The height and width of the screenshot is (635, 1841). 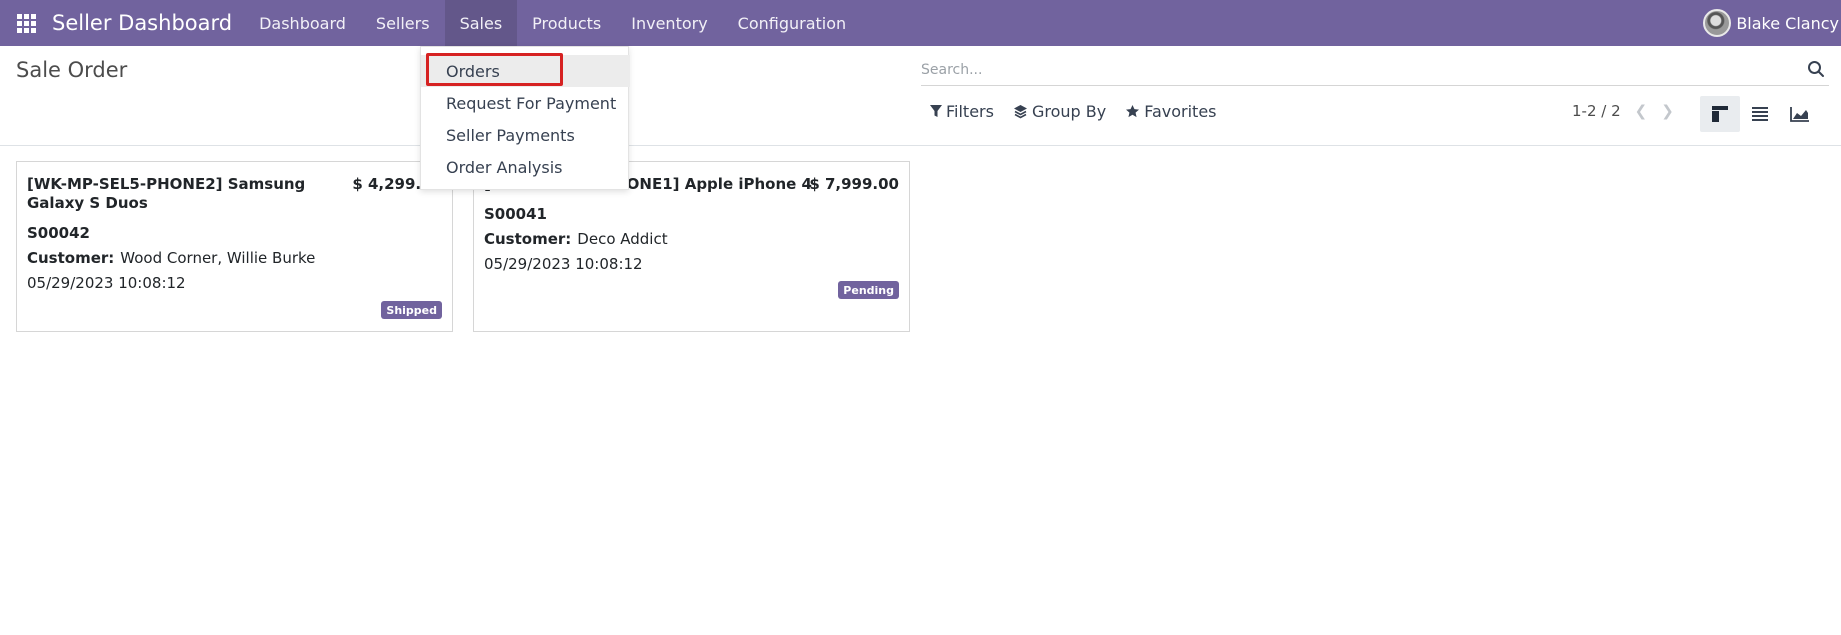 I want to click on filters-label: Filters, so click(x=970, y=111).